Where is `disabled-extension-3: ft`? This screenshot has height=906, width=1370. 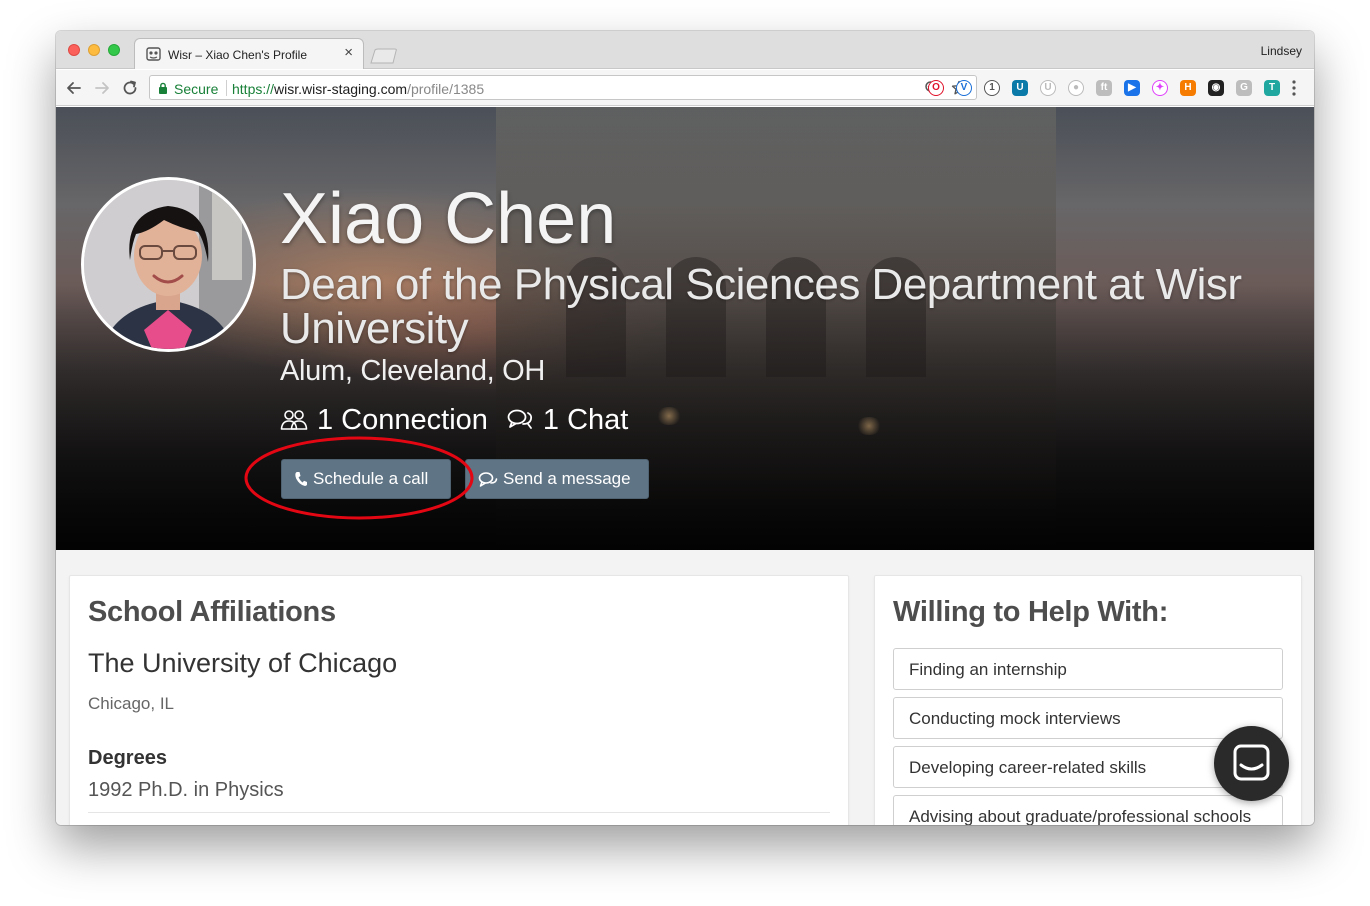 disabled-extension-3: ft is located at coordinates (1104, 88).